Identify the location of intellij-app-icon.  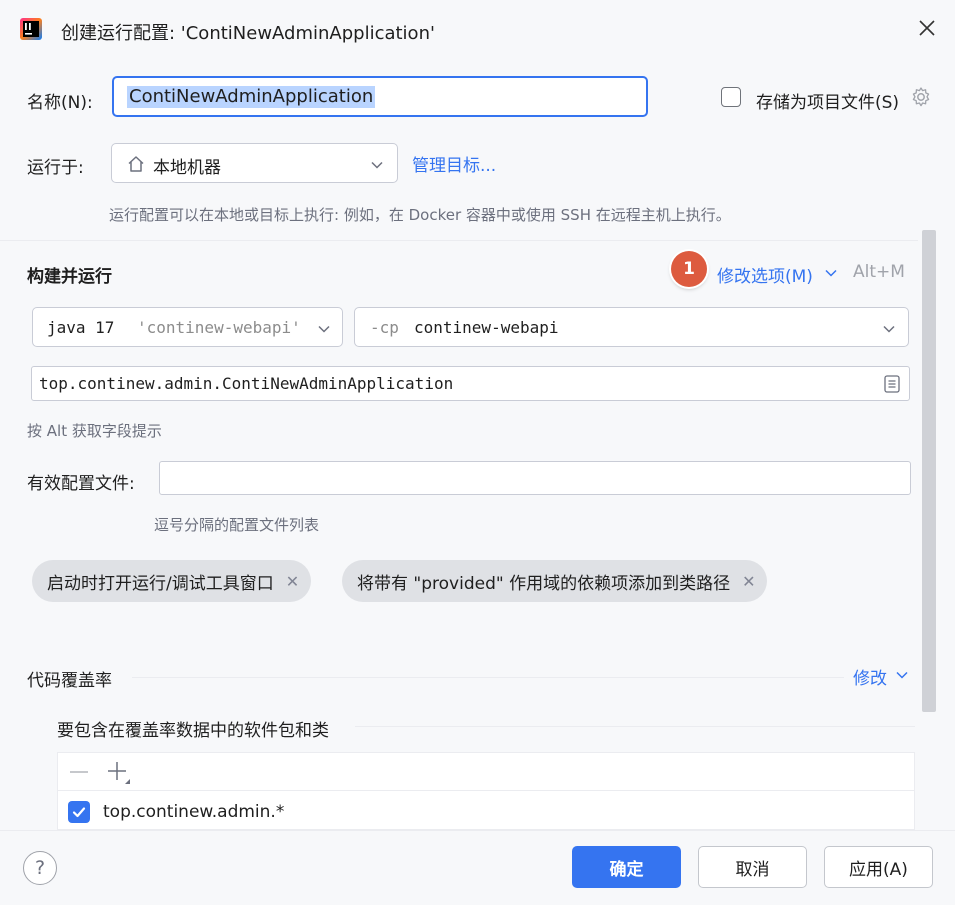
(31, 29).